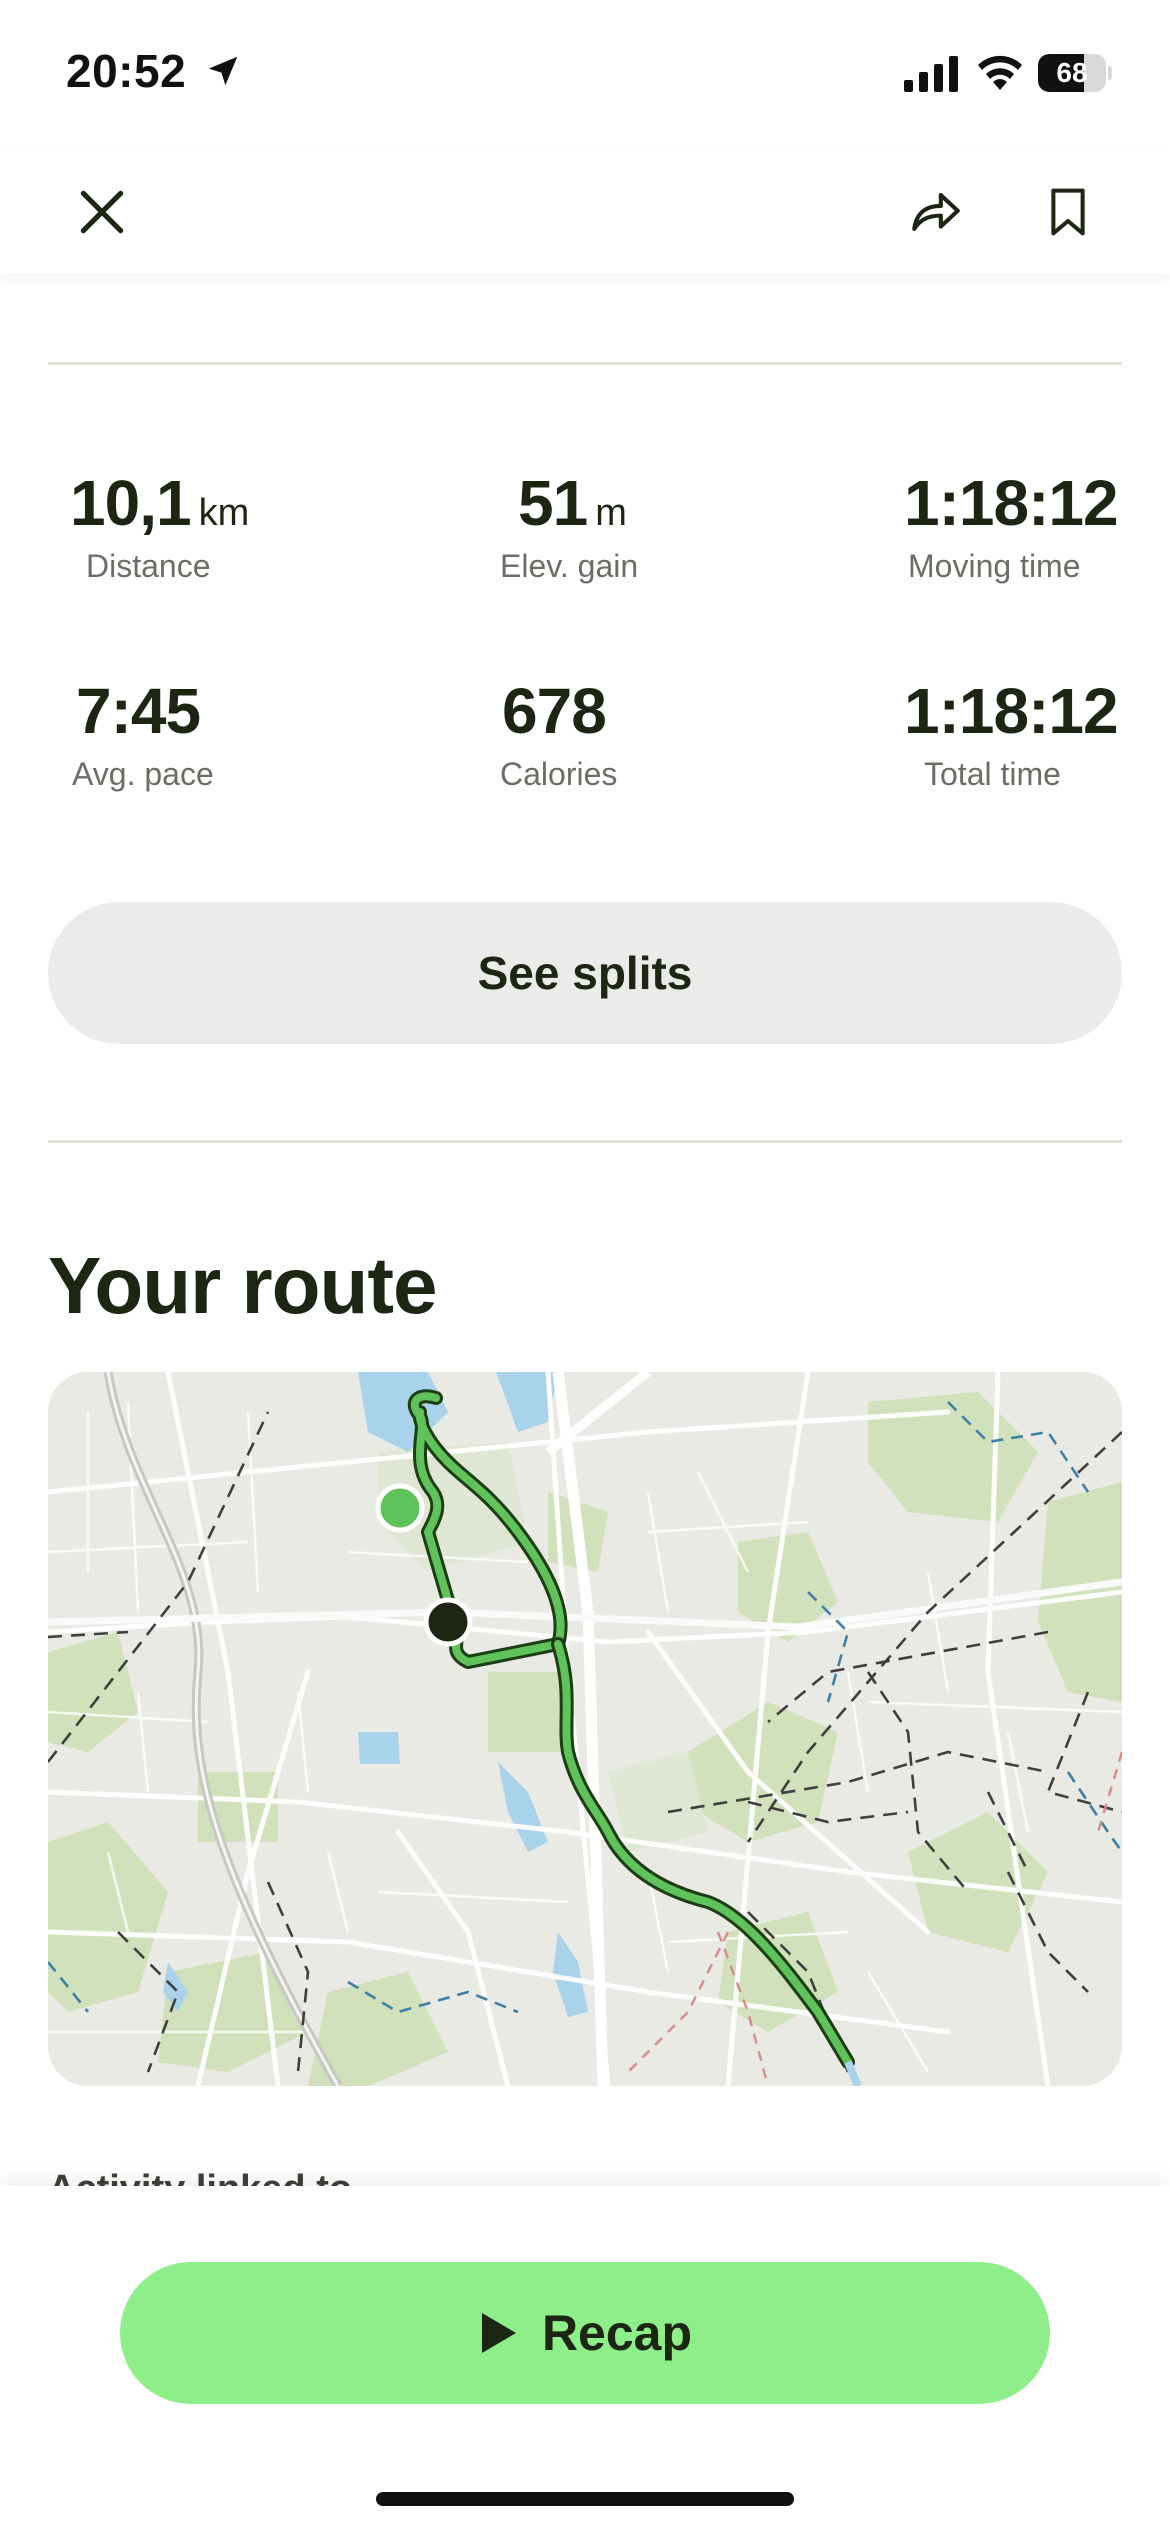 Image resolution: width=1170 pixels, height=2532 pixels. I want to click on stat-moving-time: 1:18:12 Moving time, so click(1035, 525).